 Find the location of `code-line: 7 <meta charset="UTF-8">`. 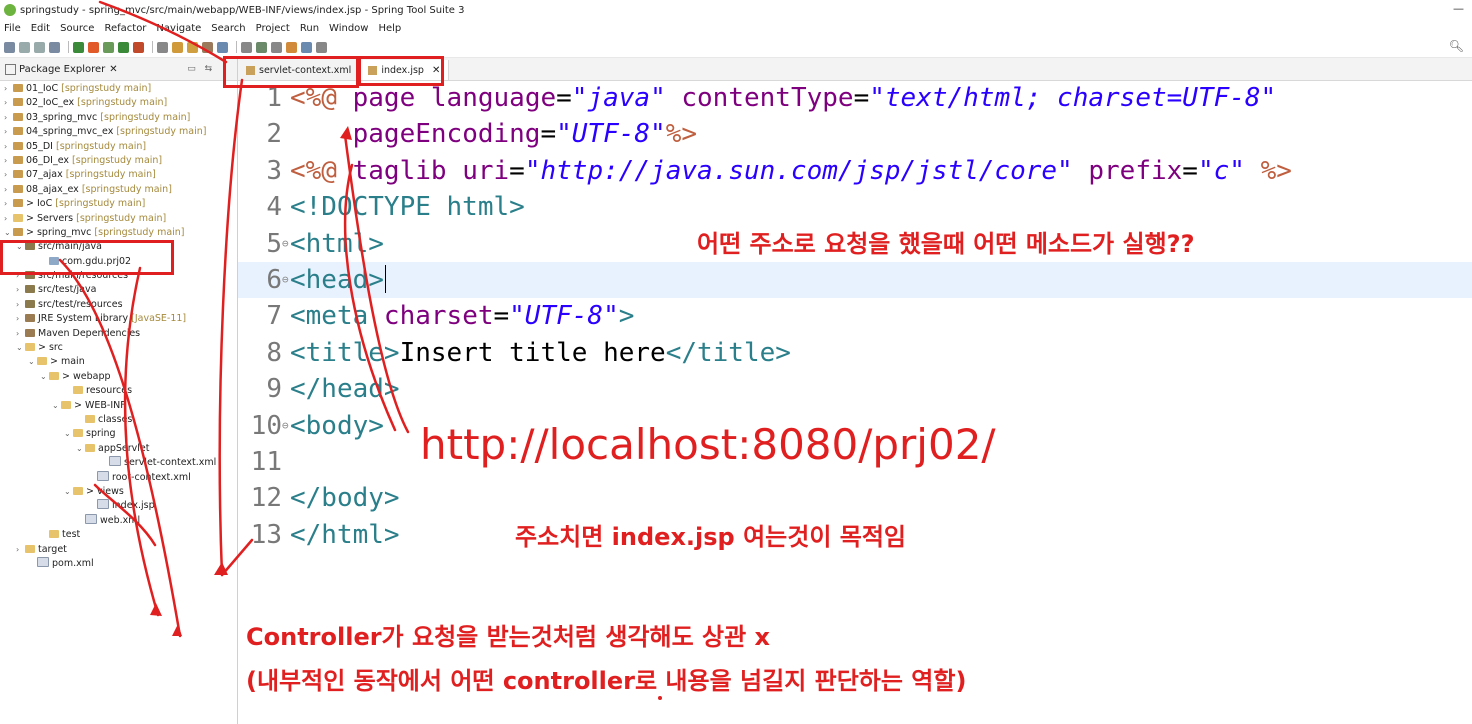

code-line: 7 <meta charset="UTF-8"> is located at coordinates (855, 316).